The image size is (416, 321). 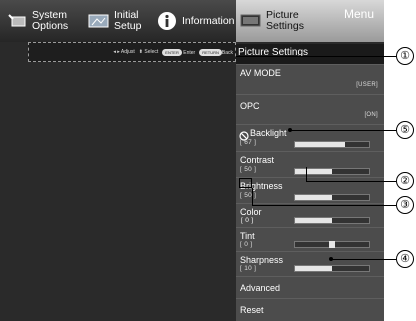 I want to click on item-label: Tint, so click(x=247, y=236).